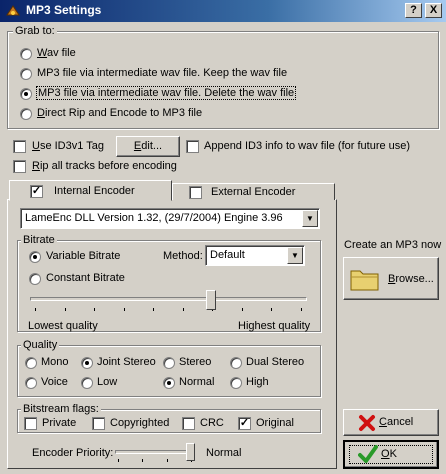 Image resolution: width=446 pixels, height=474 pixels. Describe the element at coordinates (68, 146) in the screenshot. I see `use-id3v1-label: Use ID3v1 Tag` at that location.